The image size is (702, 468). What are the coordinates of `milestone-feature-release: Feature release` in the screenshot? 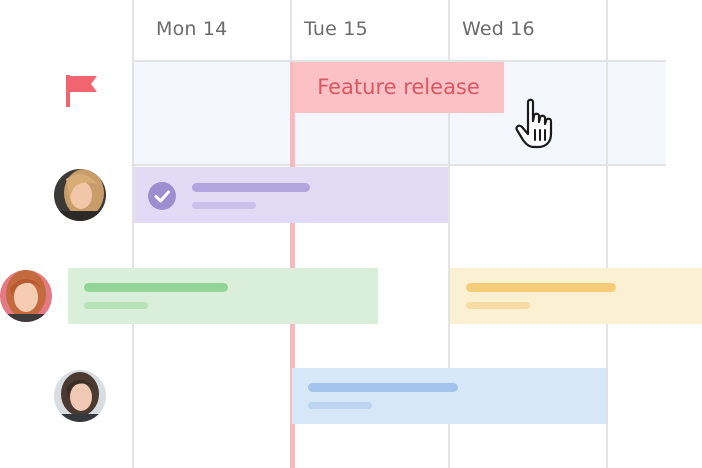 It's located at (398, 87).